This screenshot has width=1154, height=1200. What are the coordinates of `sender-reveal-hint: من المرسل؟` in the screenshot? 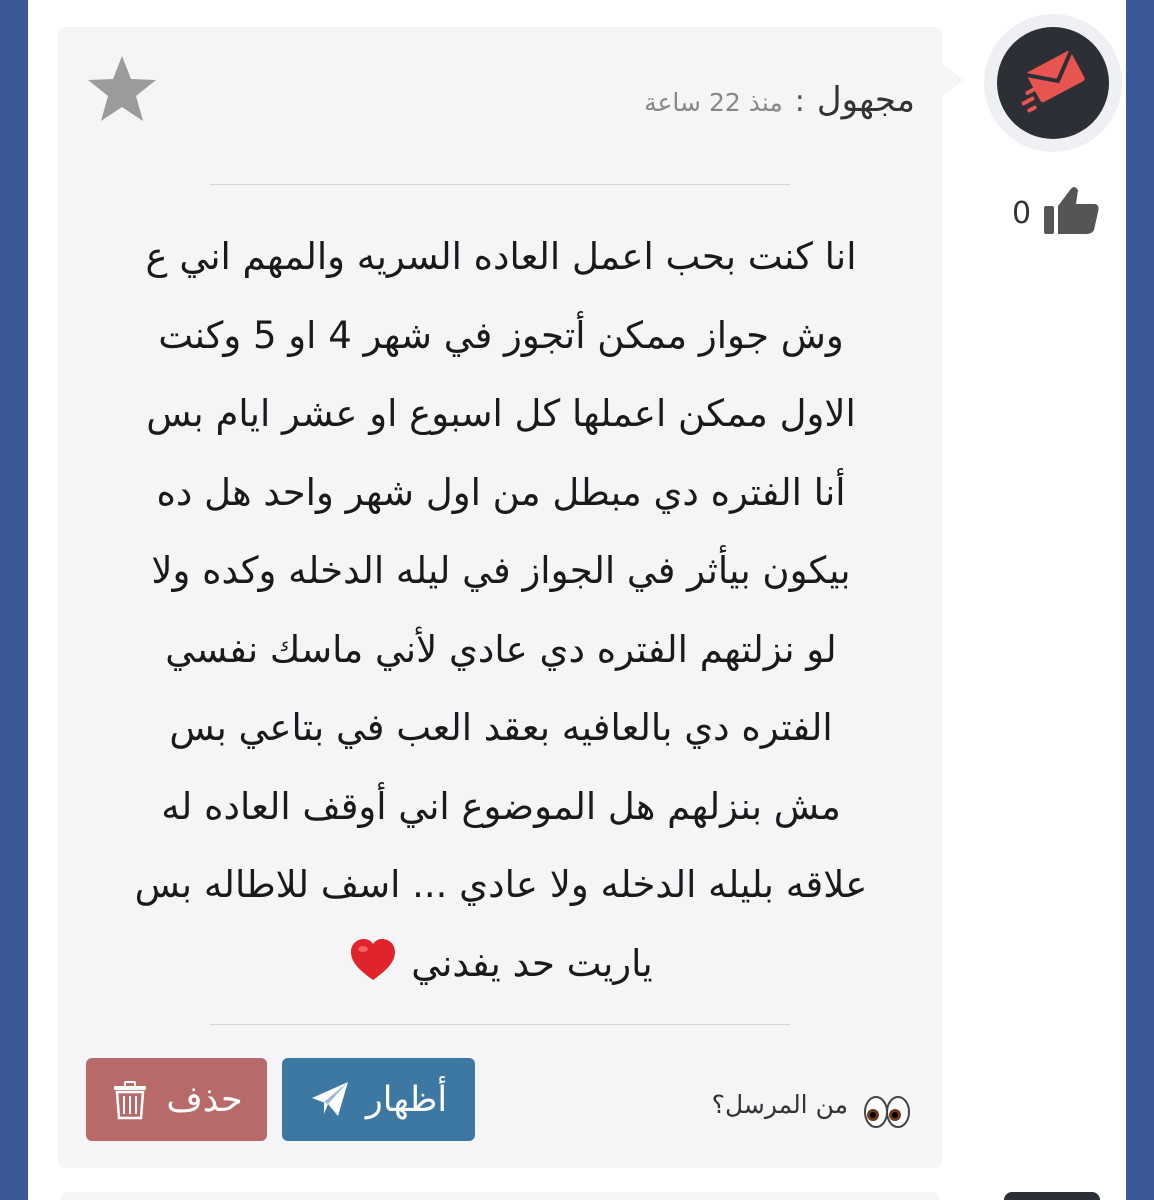 It's located at (806, 1111).